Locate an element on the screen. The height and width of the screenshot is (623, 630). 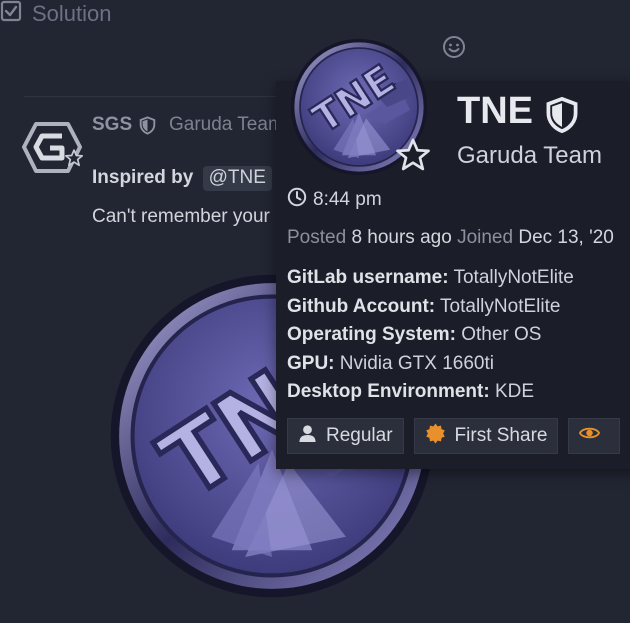
user-field: GPU: Nvidia GTX 1660ti is located at coordinates (430, 364).